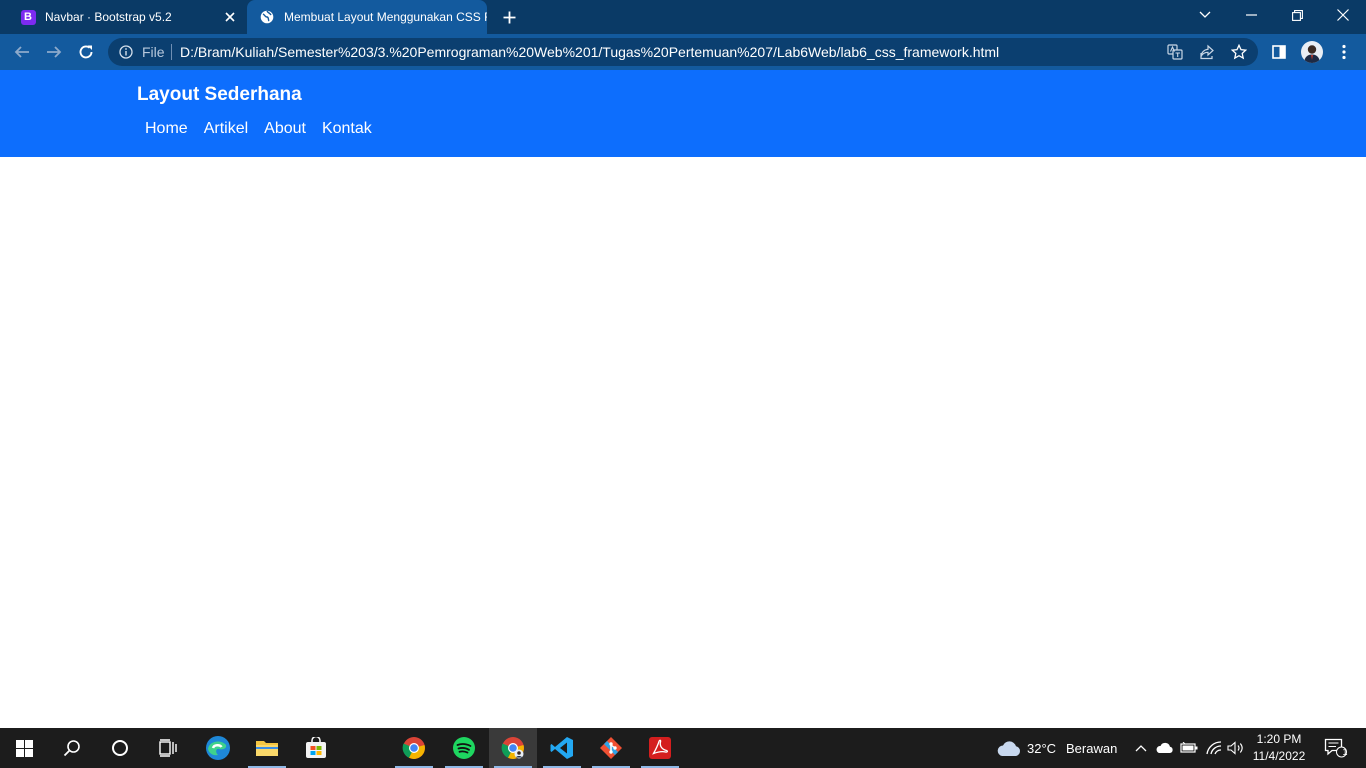  I want to click on notification-center-icon: 1, so click(1336, 748).